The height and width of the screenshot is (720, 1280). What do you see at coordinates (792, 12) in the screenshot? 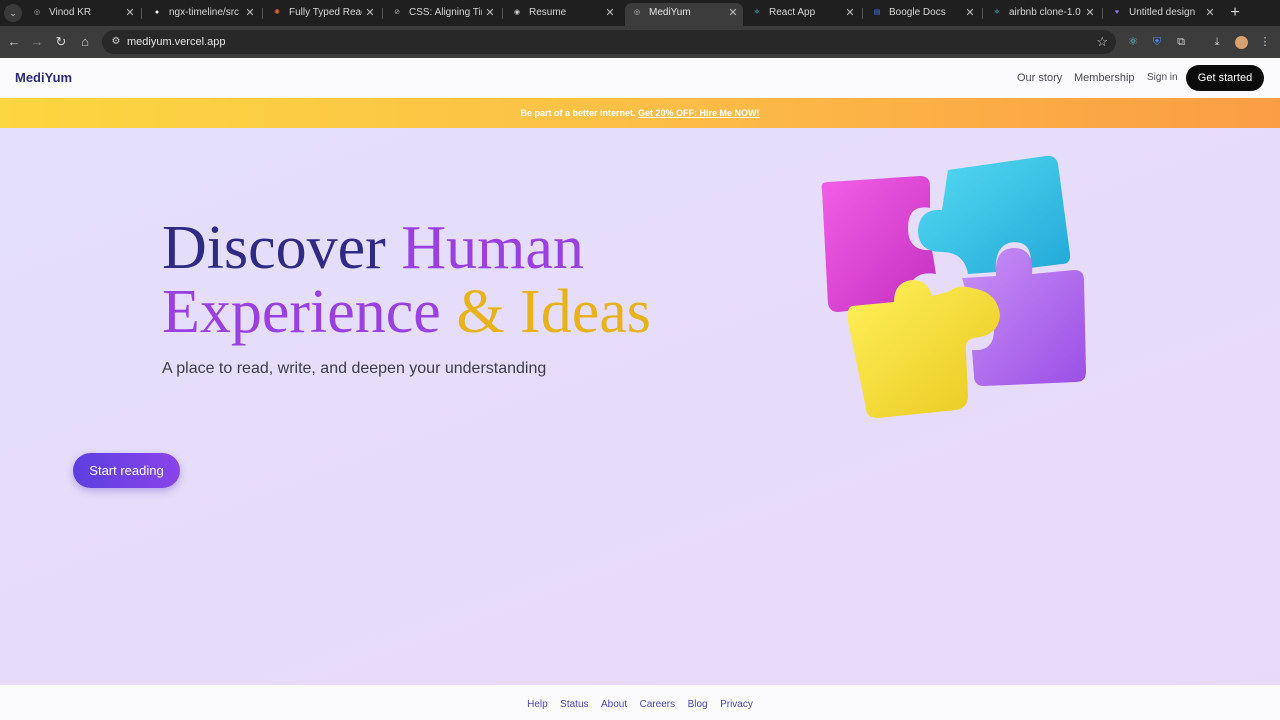
I see `tab-title: React App` at bounding box center [792, 12].